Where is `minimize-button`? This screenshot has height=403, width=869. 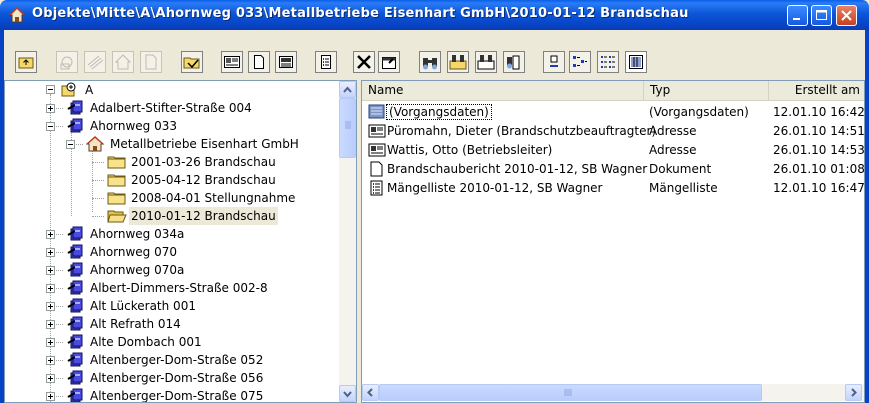 minimize-button is located at coordinates (797, 15).